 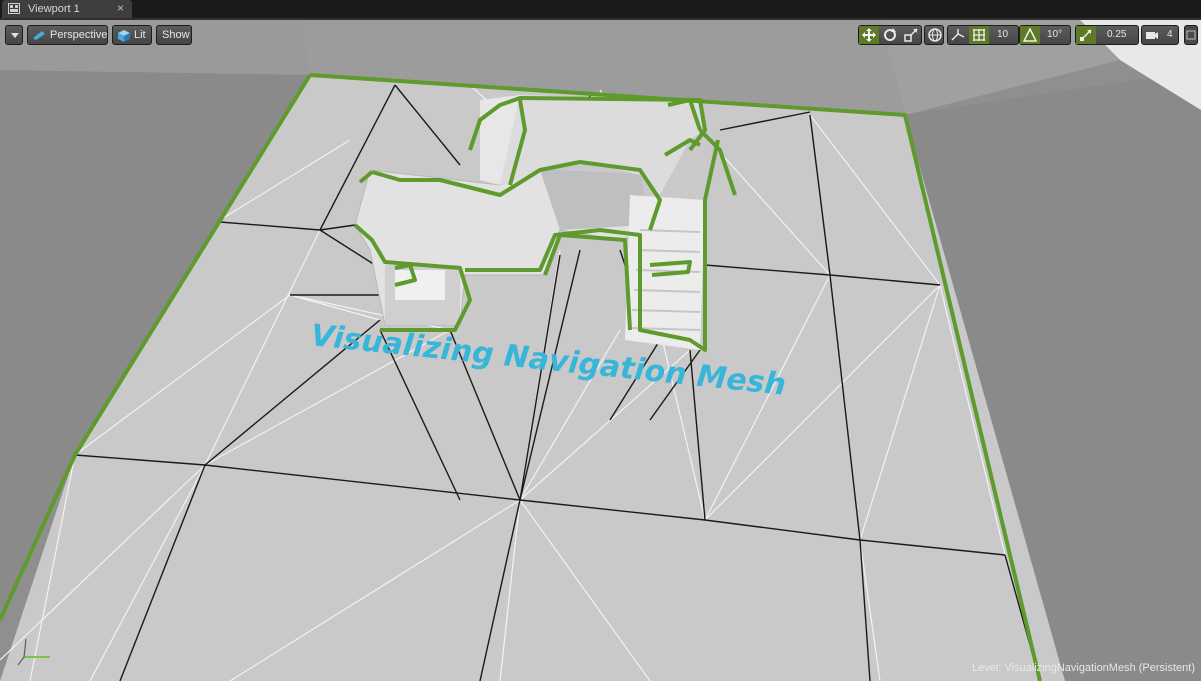 I want to click on rotate-tool-button, so click(x=890, y=35).